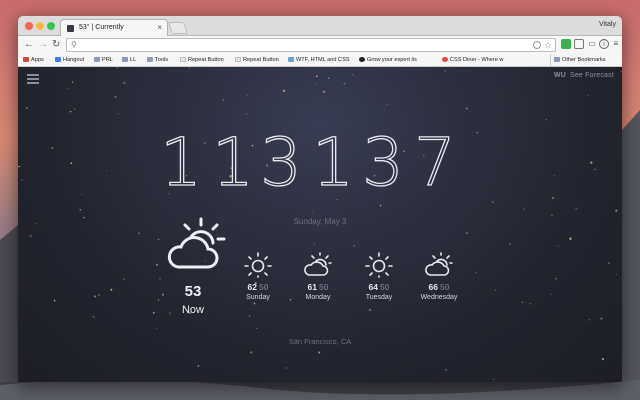 Image resolution: width=640 pixels, height=400 pixels. What do you see at coordinates (439, 264) in the screenshot?
I see `partly-cloudy-icon` at bounding box center [439, 264].